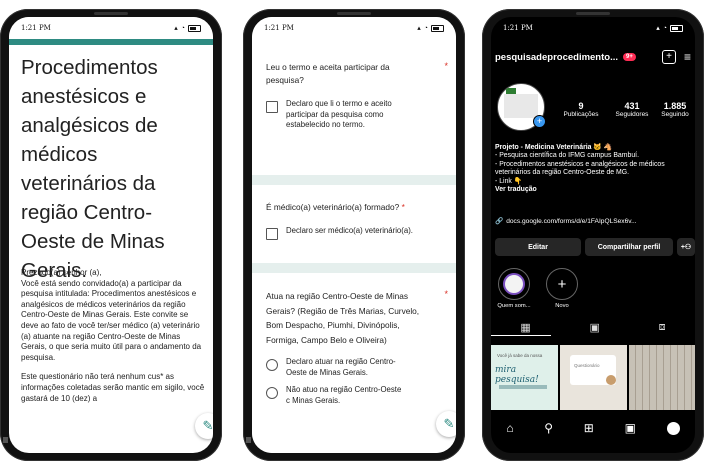 This screenshot has height=465, width=706. Describe the element at coordinates (548, 428) in the screenshot. I see `search-icon: ⚲` at that location.